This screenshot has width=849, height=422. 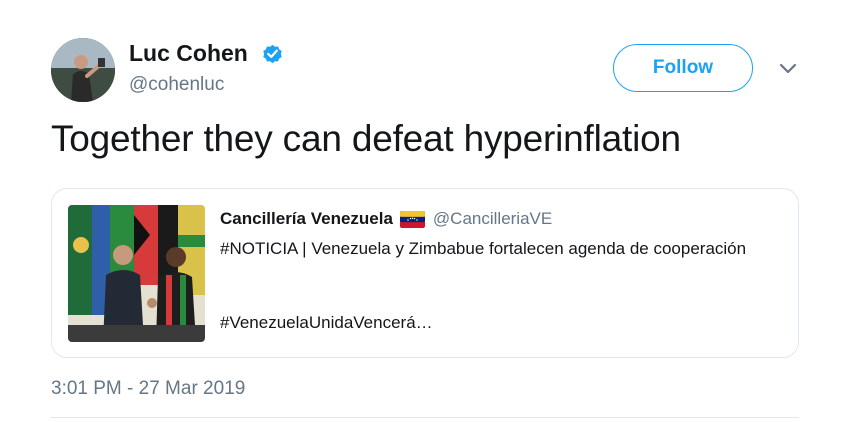 What do you see at coordinates (188, 53) in the screenshot?
I see `author-name: Luc Cohen` at bounding box center [188, 53].